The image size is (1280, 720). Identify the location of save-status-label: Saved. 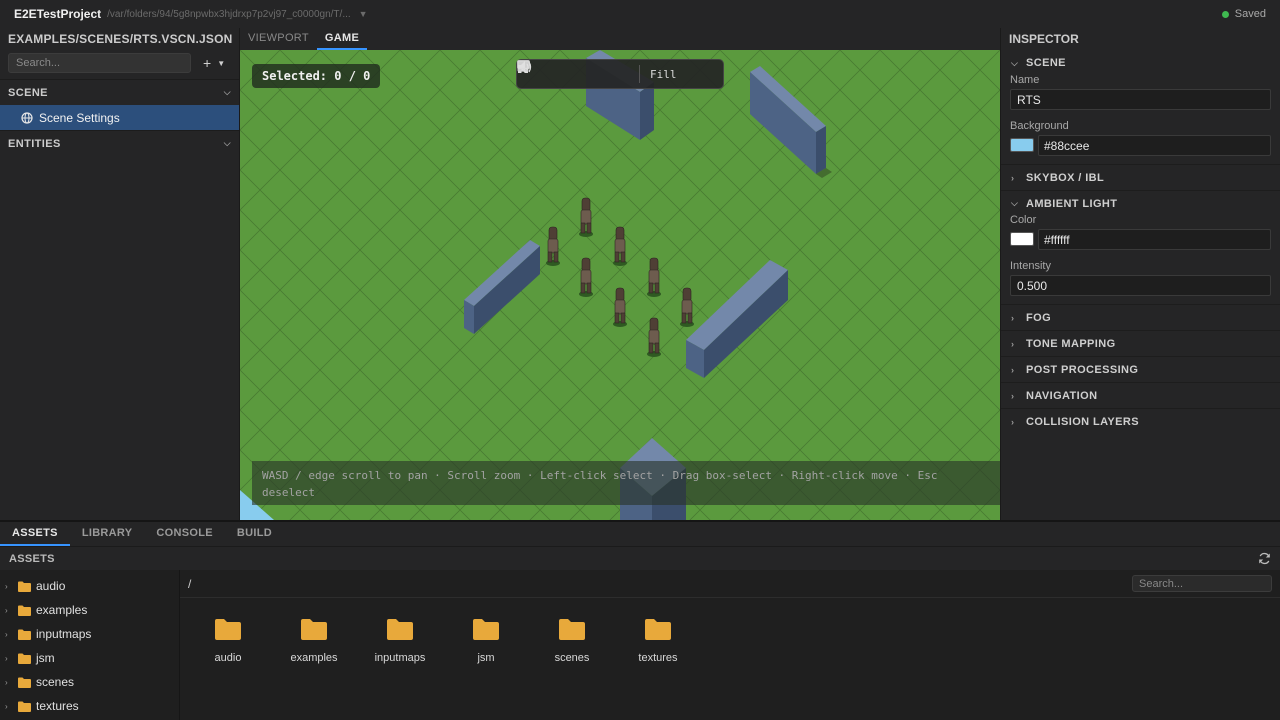
(1250, 14).